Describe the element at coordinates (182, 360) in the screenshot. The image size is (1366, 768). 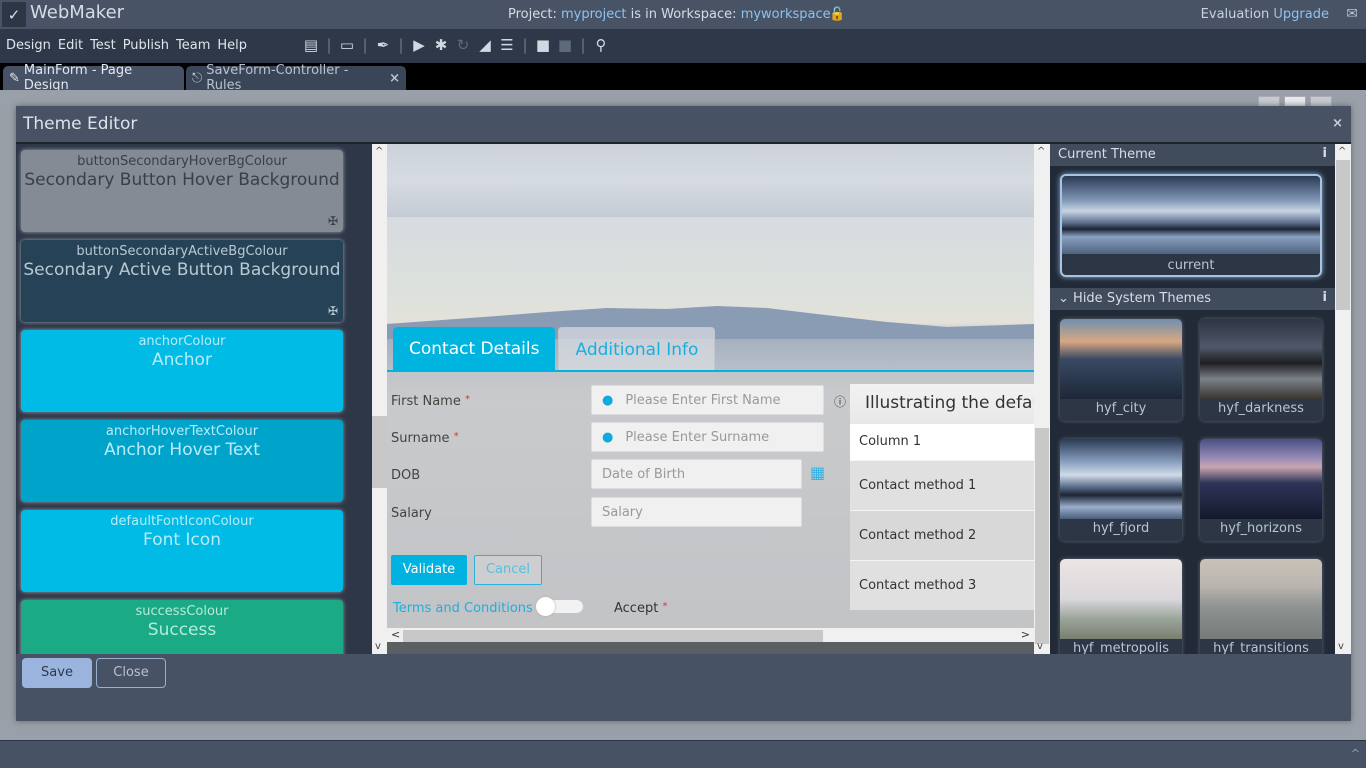
I see `colour-label: Anchor` at that location.